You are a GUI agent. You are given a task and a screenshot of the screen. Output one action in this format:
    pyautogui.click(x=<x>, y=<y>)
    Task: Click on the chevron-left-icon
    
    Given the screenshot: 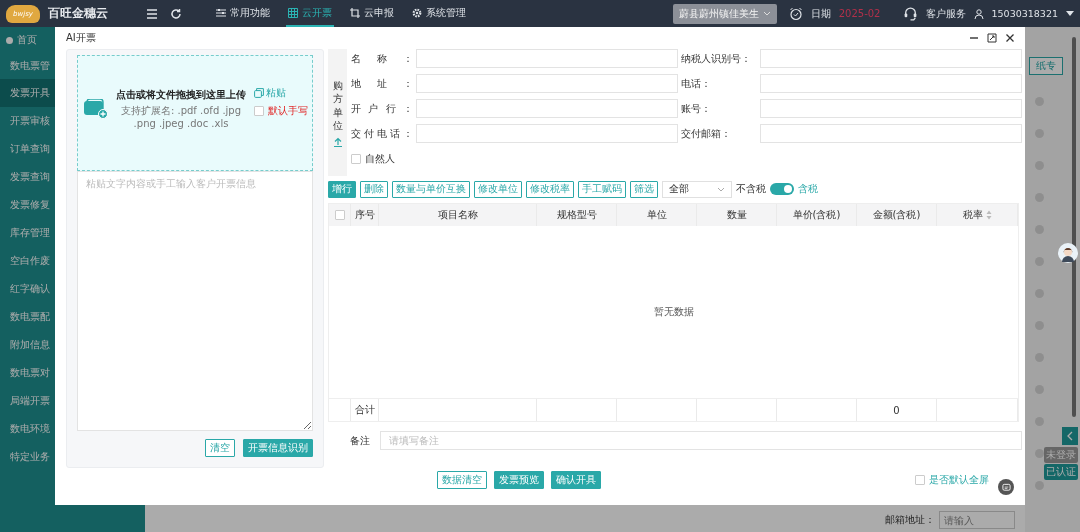 What is the action you would take?
    pyautogui.click(x=1070, y=436)
    